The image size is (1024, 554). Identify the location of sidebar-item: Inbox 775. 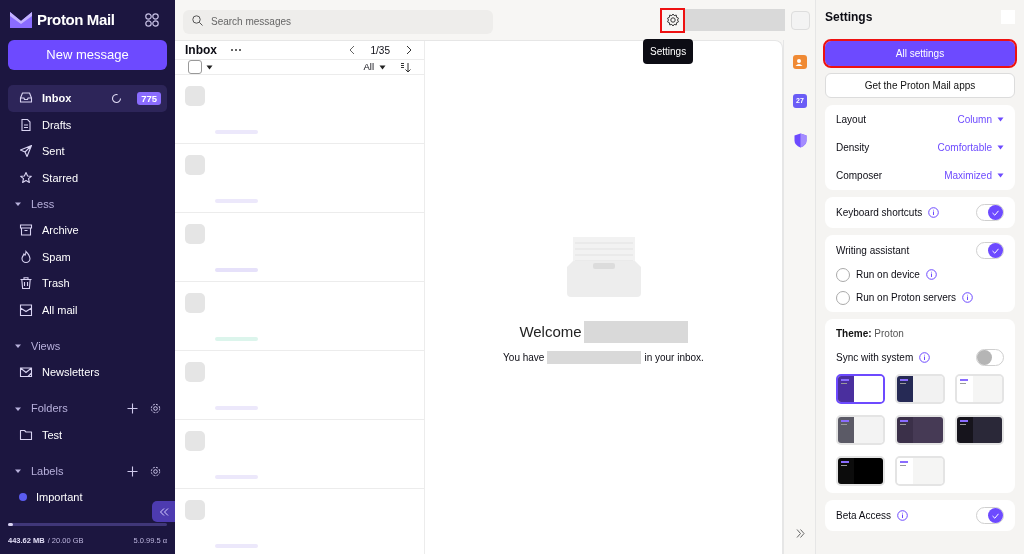
(87, 98).